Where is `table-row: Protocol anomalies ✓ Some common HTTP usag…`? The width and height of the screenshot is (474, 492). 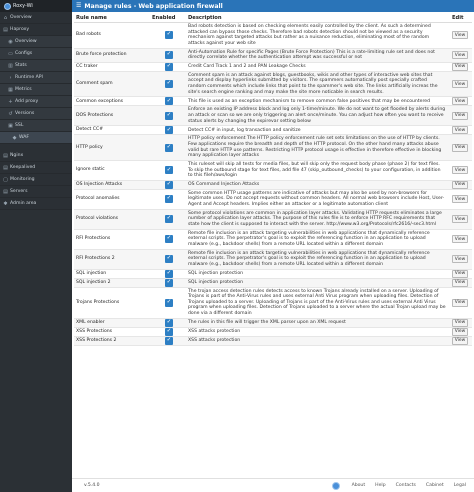 table-row: Protocol anomalies ✓ Some common HTTP usag… is located at coordinates (273, 200).